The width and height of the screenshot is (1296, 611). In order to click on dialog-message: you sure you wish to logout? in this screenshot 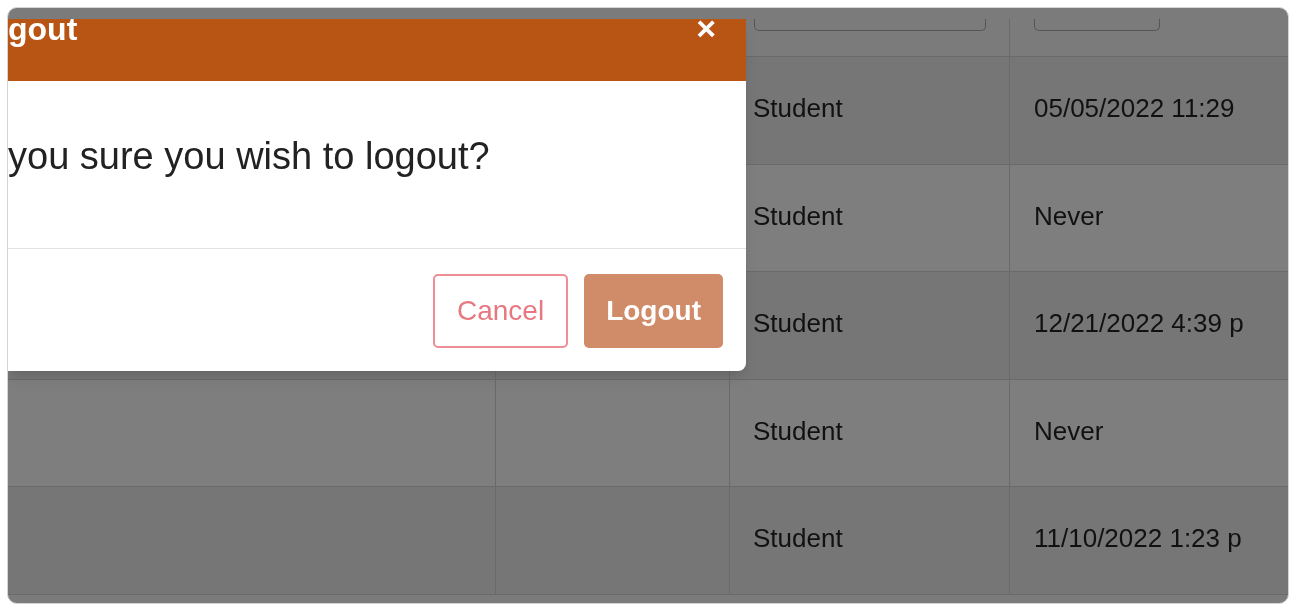, I will do `click(249, 156)`.